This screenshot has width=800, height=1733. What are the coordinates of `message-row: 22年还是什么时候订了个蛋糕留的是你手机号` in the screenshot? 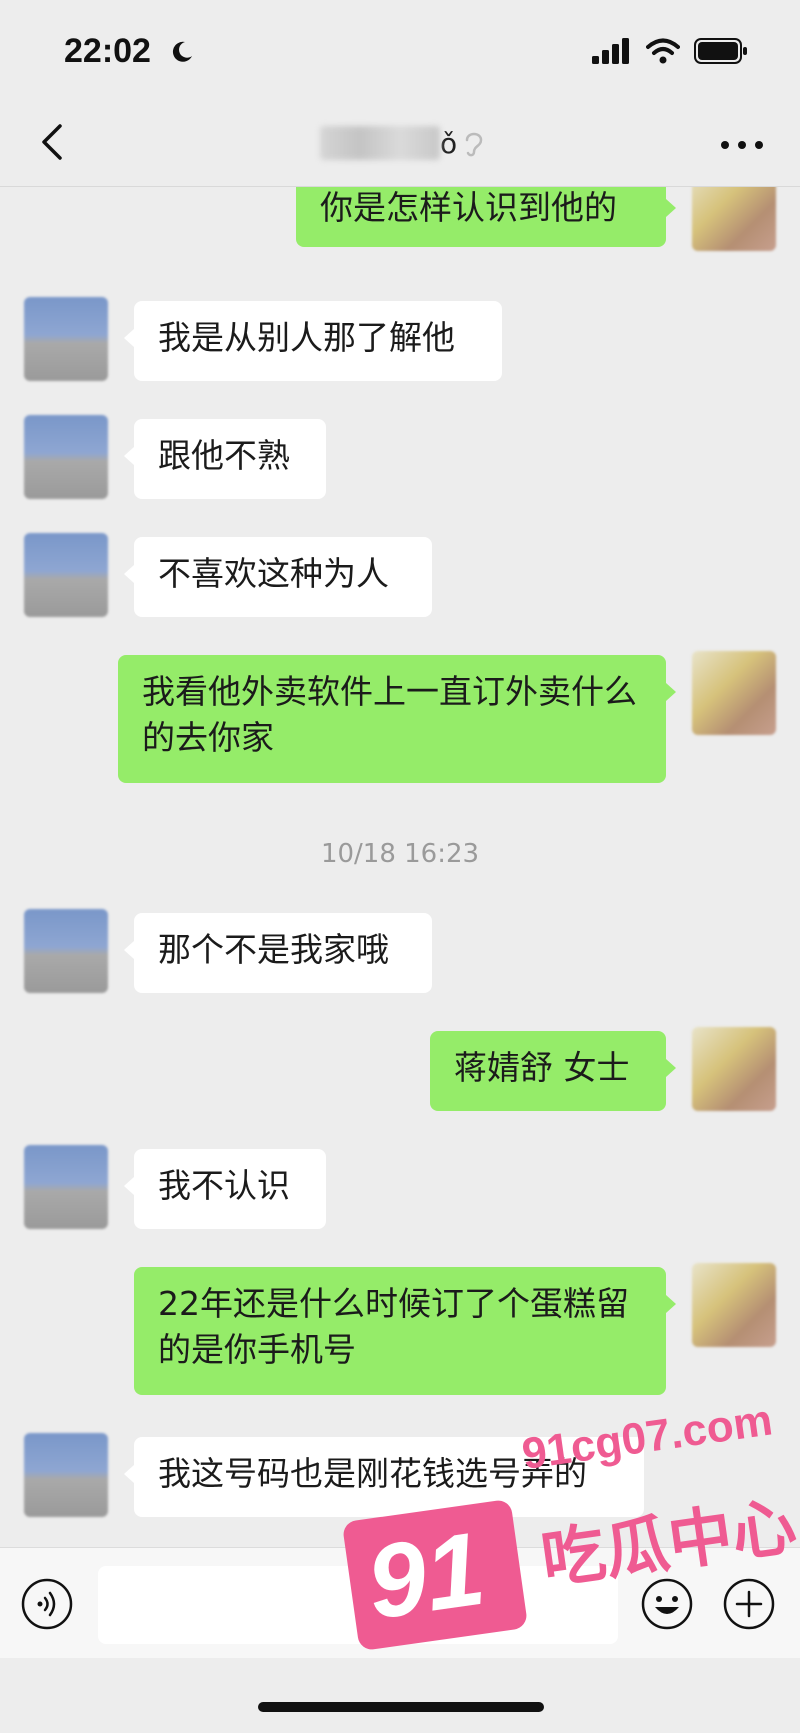 It's located at (400, 1329).